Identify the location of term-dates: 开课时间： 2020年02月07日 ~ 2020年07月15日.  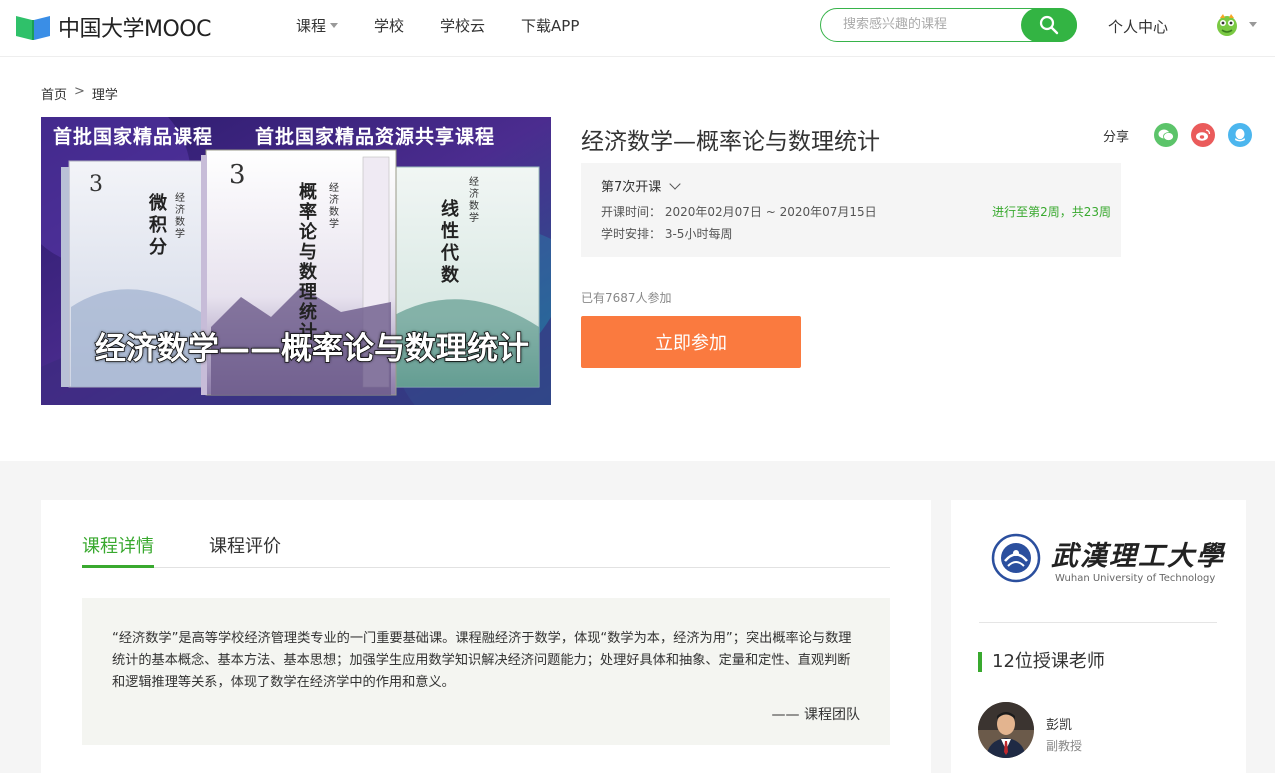
(739, 211).